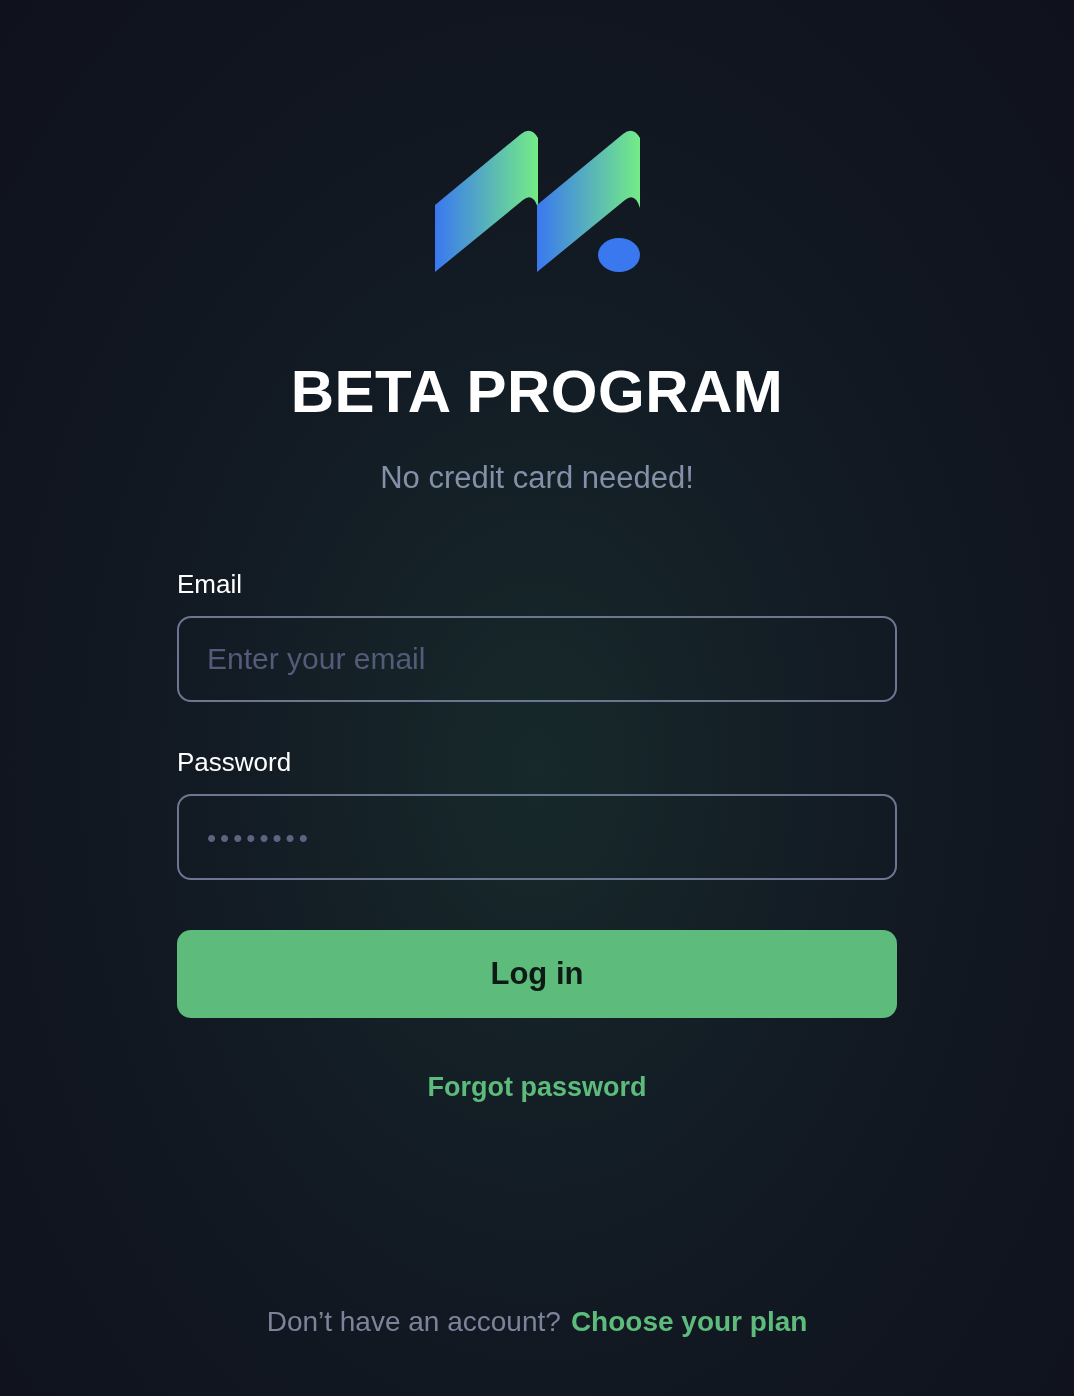  What do you see at coordinates (537, 659) in the screenshot?
I see `email-field: Enter your email` at bounding box center [537, 659].